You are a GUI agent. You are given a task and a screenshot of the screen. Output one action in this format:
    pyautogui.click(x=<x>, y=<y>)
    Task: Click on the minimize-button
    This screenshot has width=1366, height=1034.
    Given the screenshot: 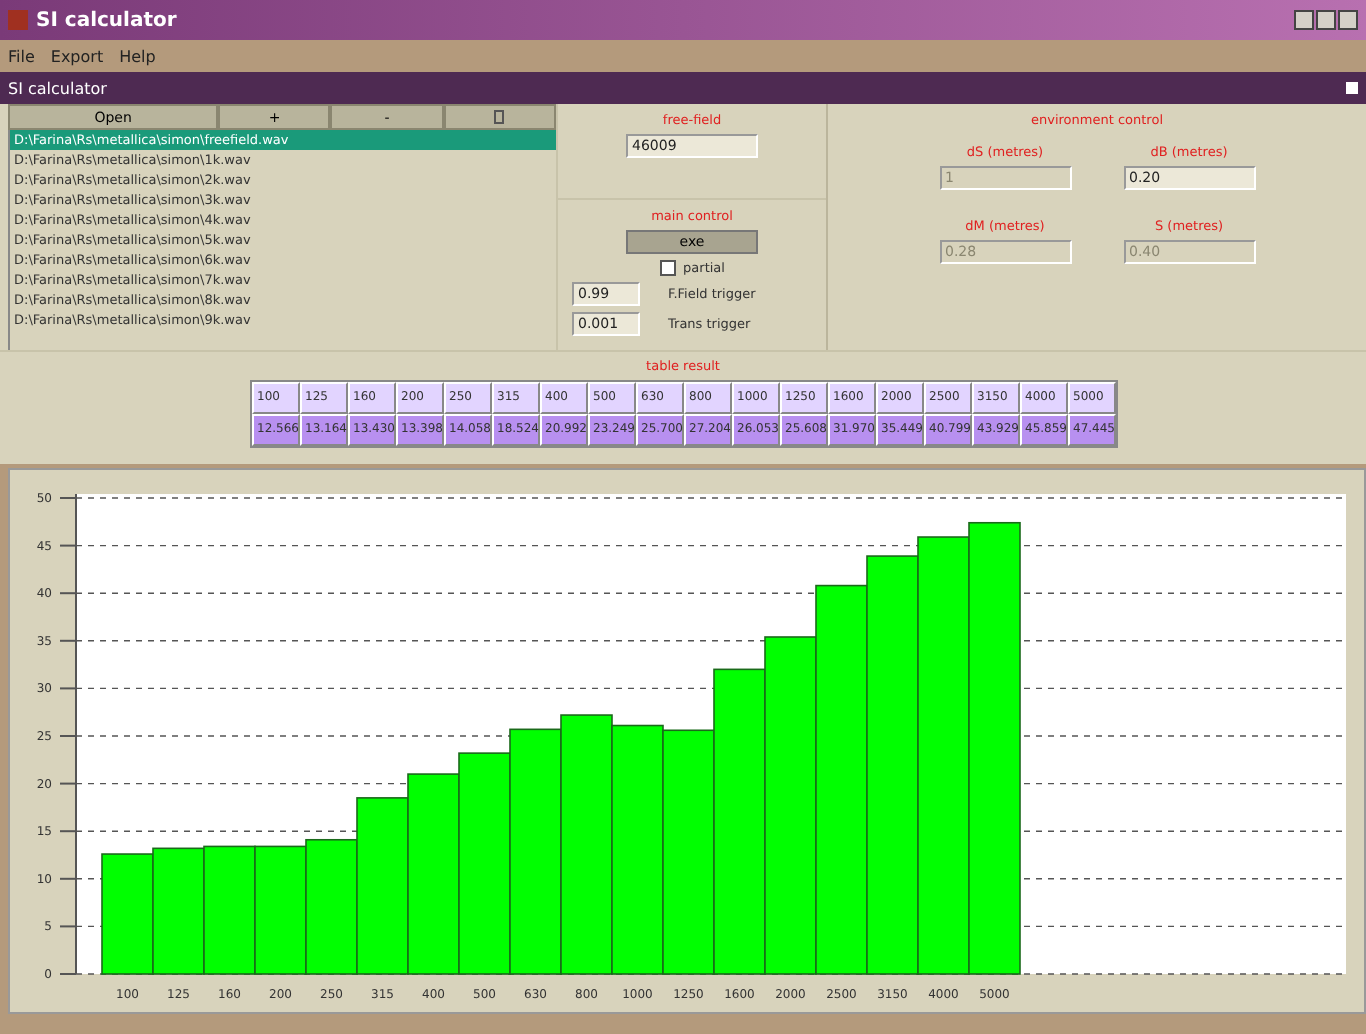 What is the action you would take?
    pyautogui.click(x=1304, y=20)
    